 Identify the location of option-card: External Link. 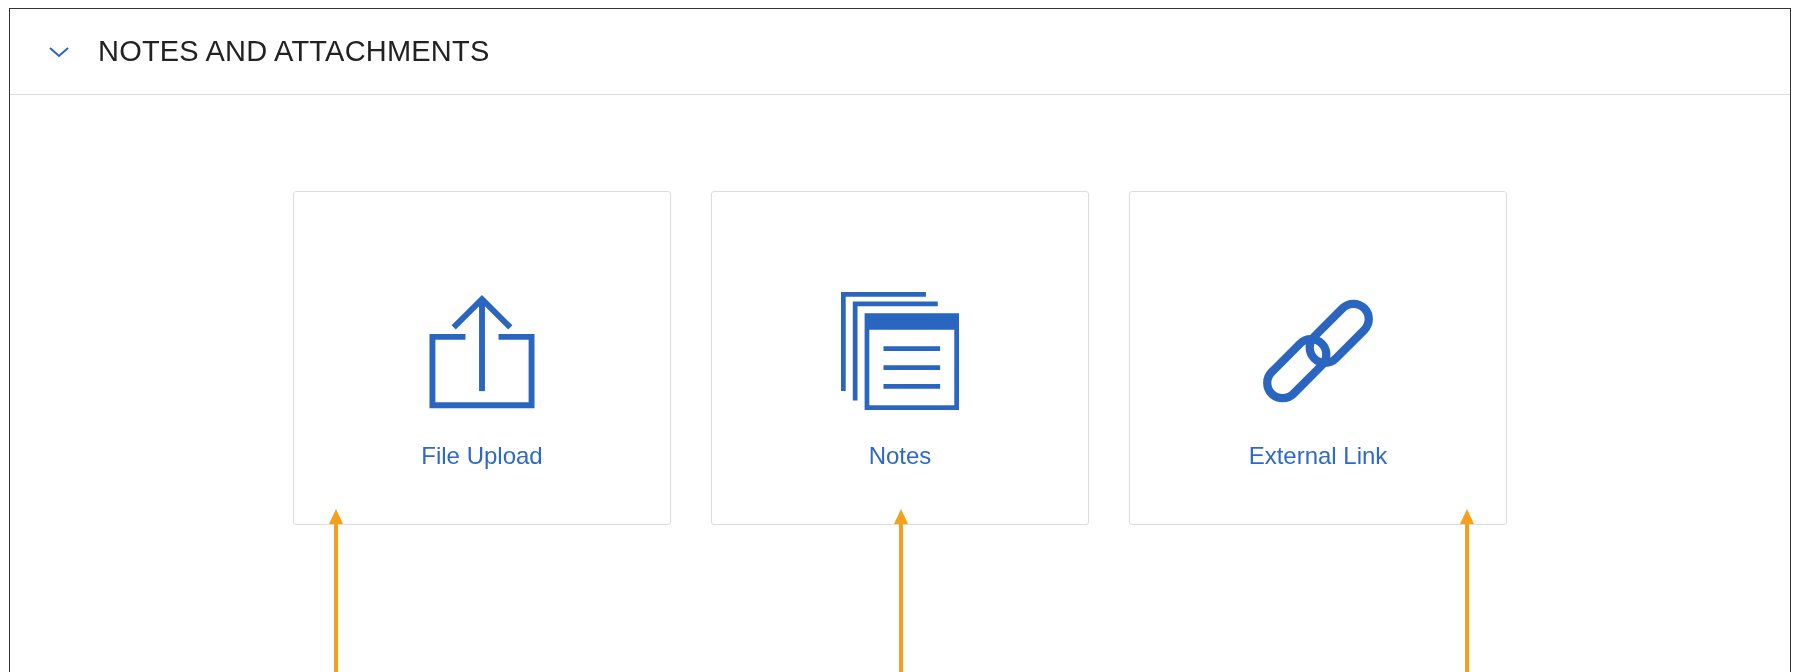
(1318, 358).